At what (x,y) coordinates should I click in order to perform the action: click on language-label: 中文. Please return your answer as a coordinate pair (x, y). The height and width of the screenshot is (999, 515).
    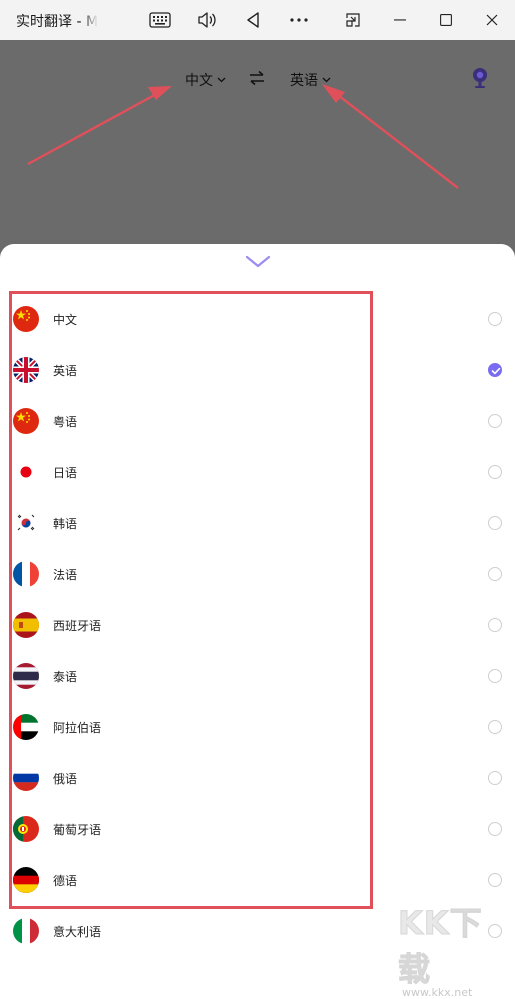
    Looking at the image, I should click on (65, 320).